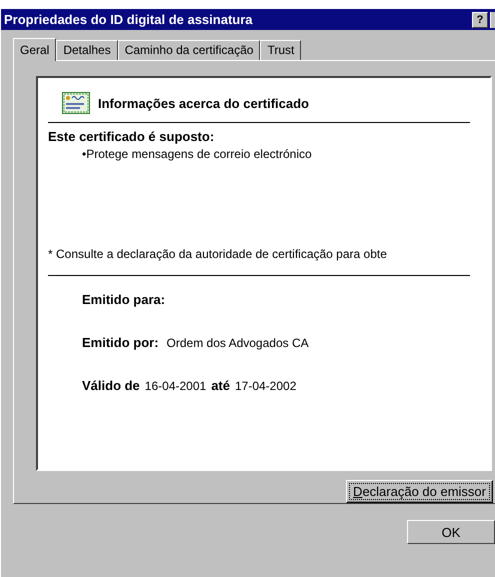  I want to click on field-label: Emitido por:, so click(120, 342).